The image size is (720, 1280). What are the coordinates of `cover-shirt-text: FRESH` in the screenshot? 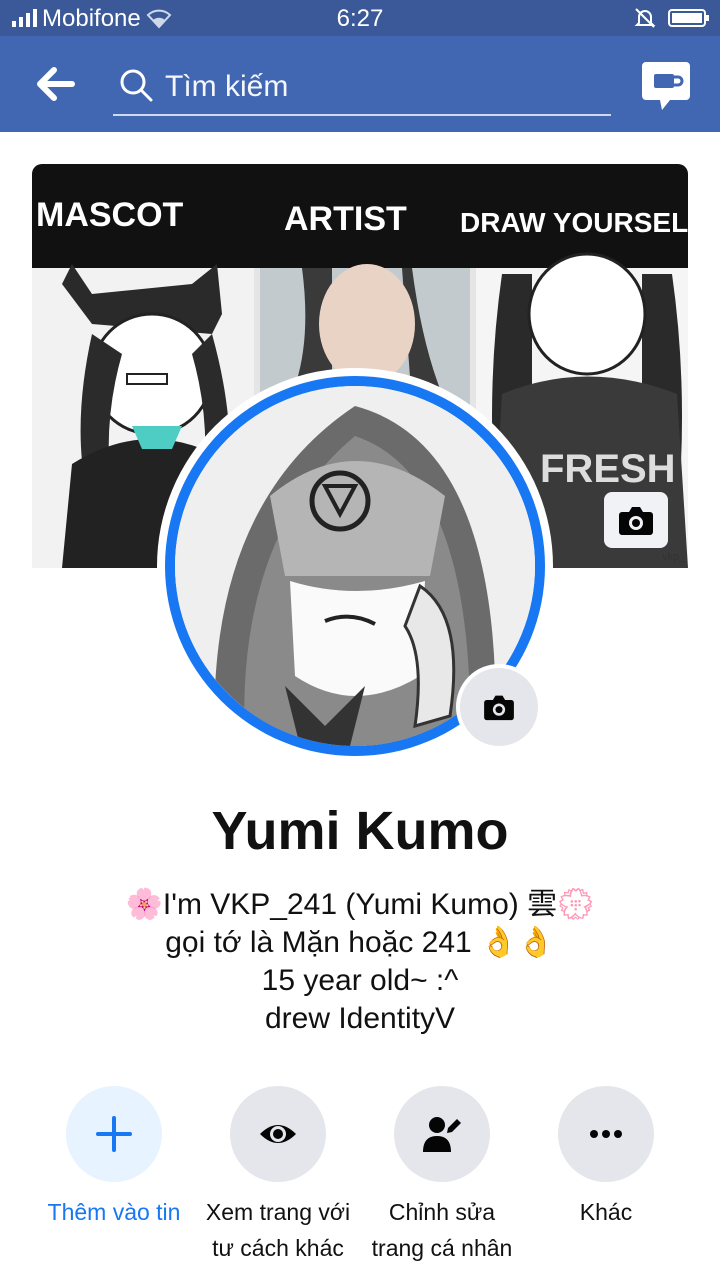 It's located at (608, 469).